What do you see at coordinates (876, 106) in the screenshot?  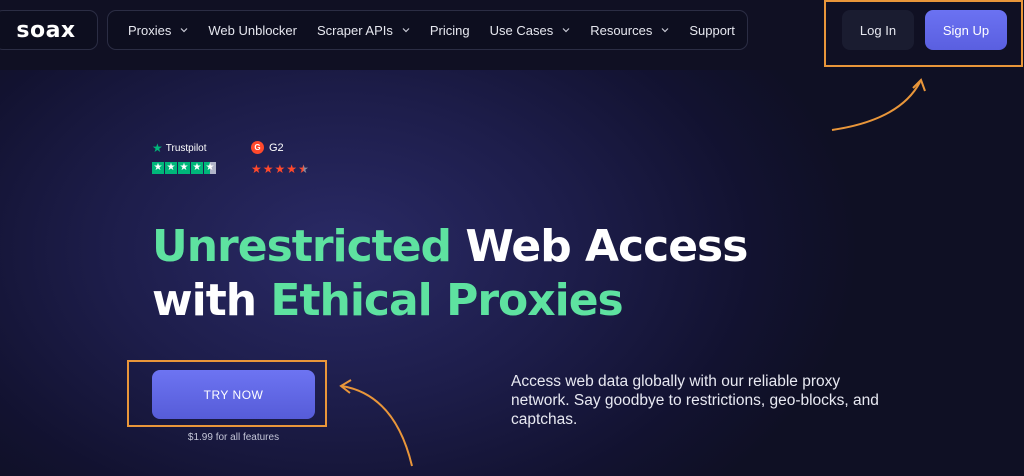 I see `arrow-to-signup` at bounding box center [876, 106].